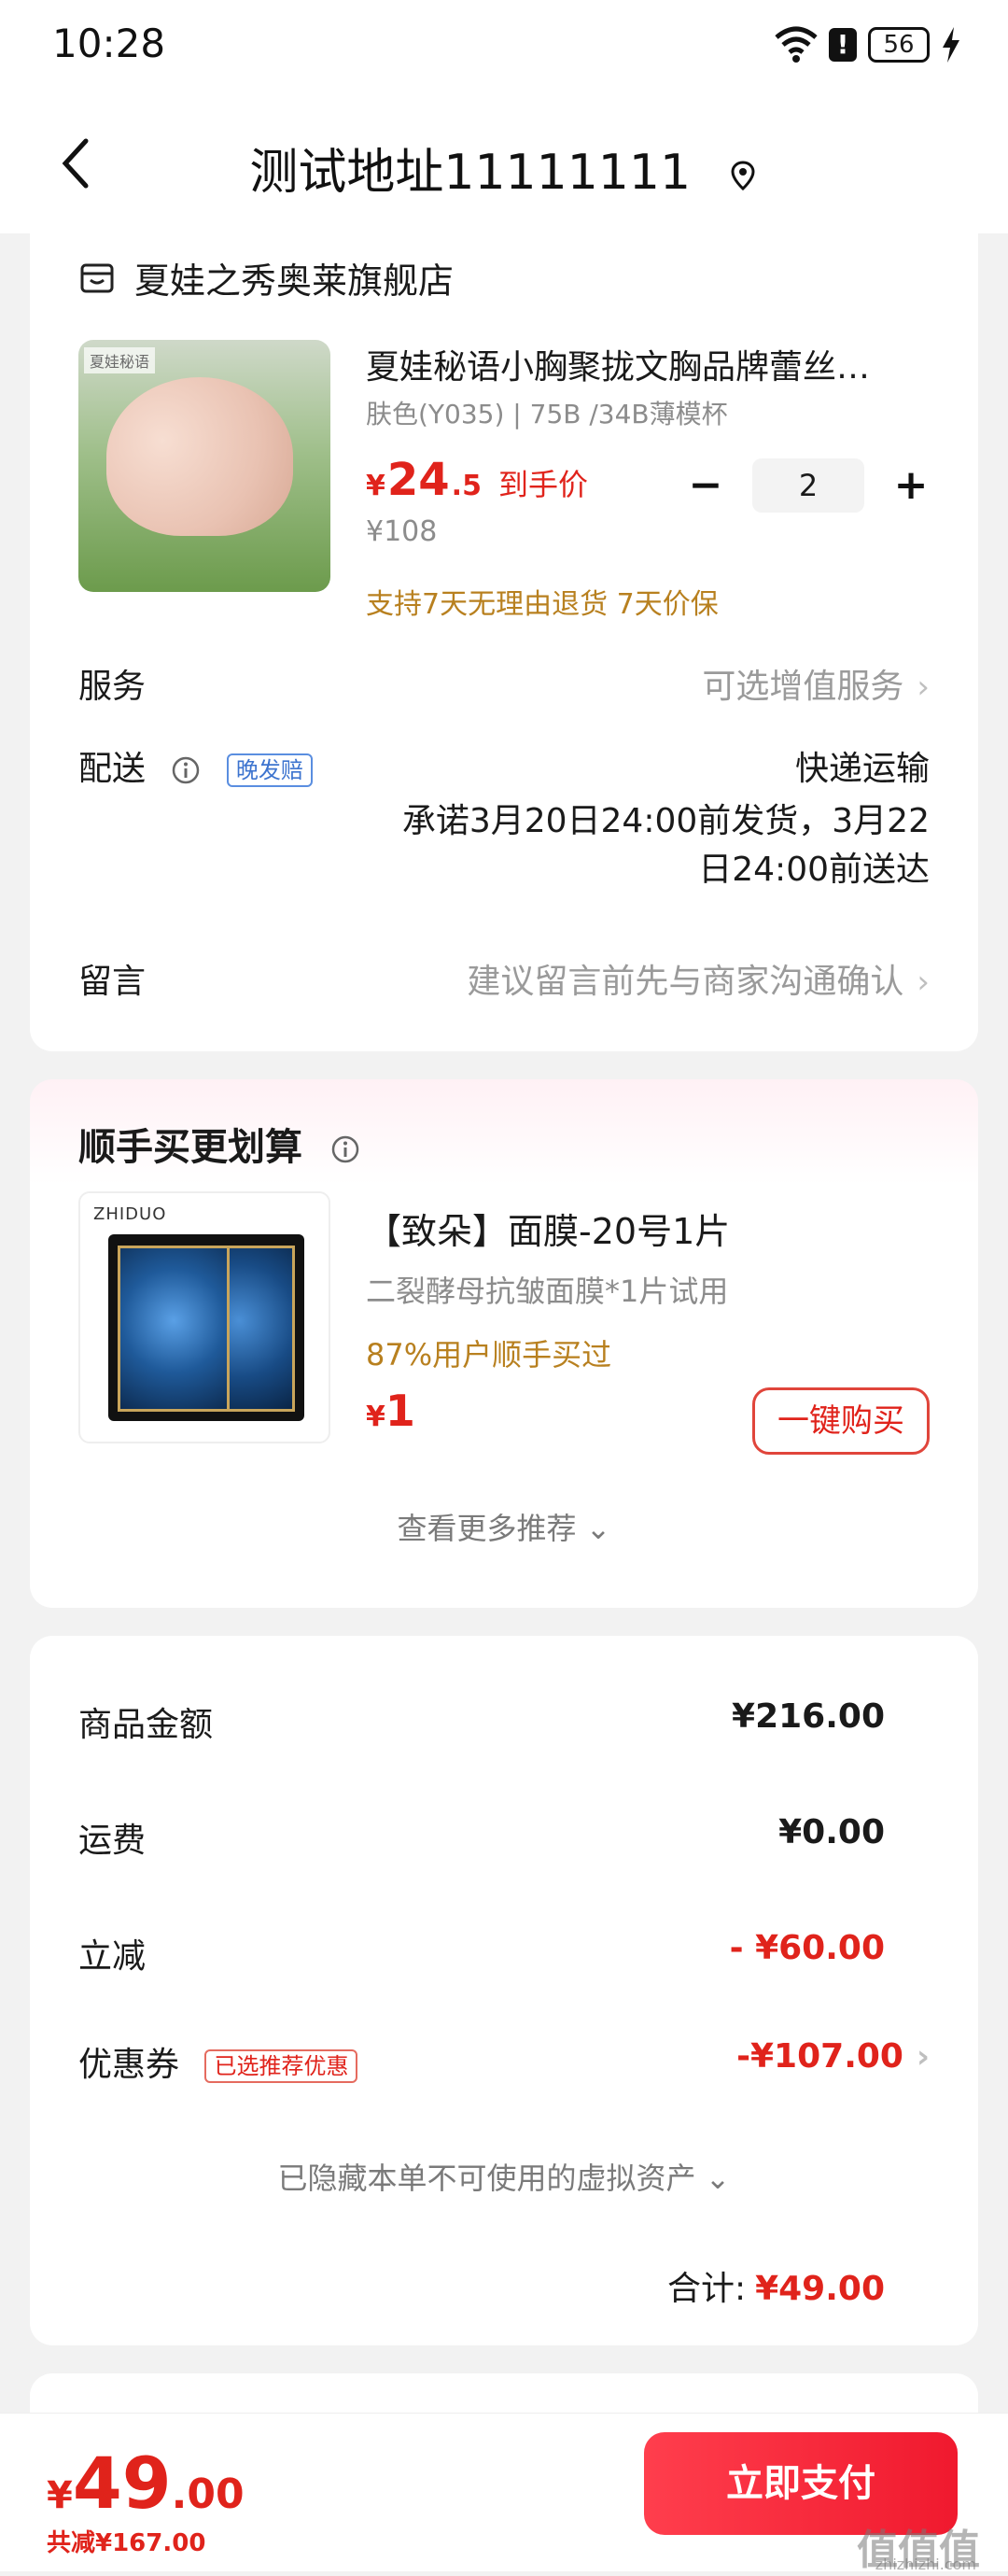 The height and width of the screenshot is (2576, 1008). I want to click on addon-title-row: 顺手买更划算, so click(219, 1144).